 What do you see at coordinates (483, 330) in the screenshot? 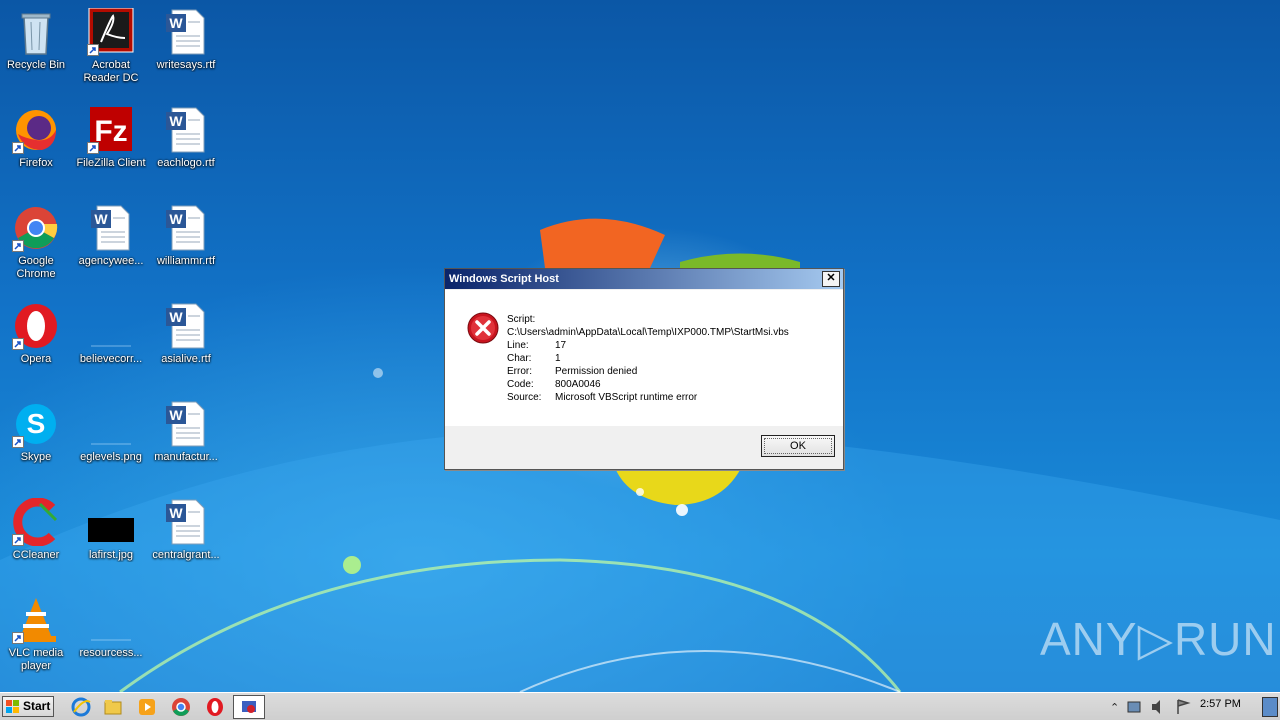
I see `error-icon` at bounding box center [483, 330].